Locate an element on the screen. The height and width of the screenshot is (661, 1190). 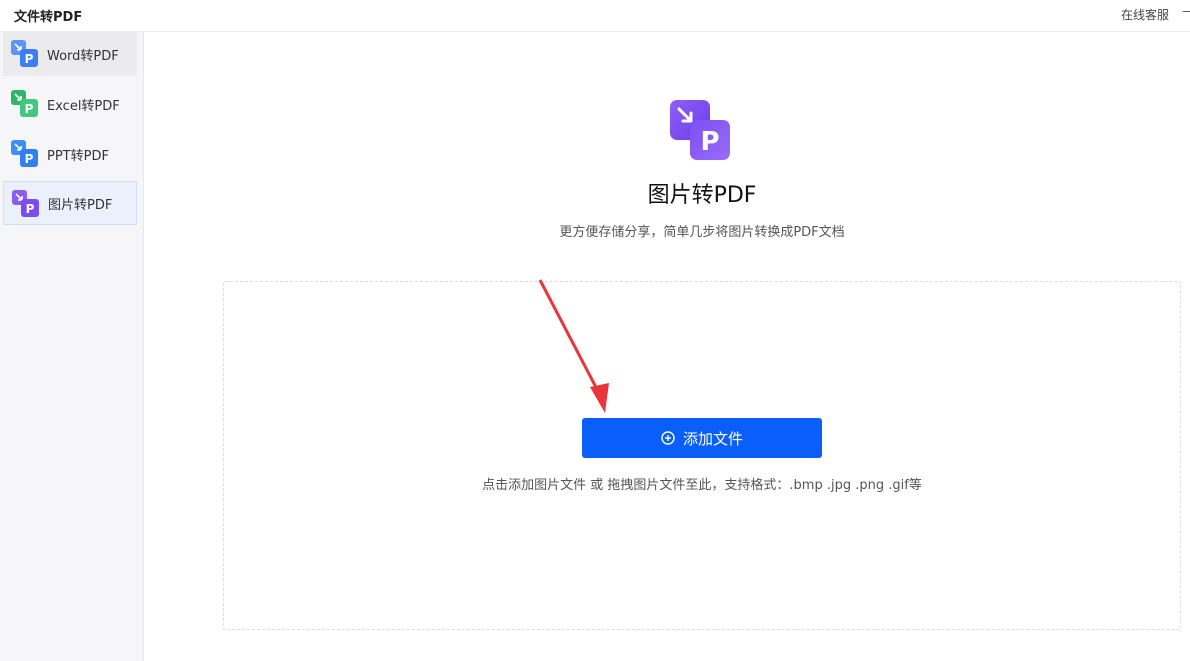
excel-to-pdf-icon: P is located at coordinates (24, 103).